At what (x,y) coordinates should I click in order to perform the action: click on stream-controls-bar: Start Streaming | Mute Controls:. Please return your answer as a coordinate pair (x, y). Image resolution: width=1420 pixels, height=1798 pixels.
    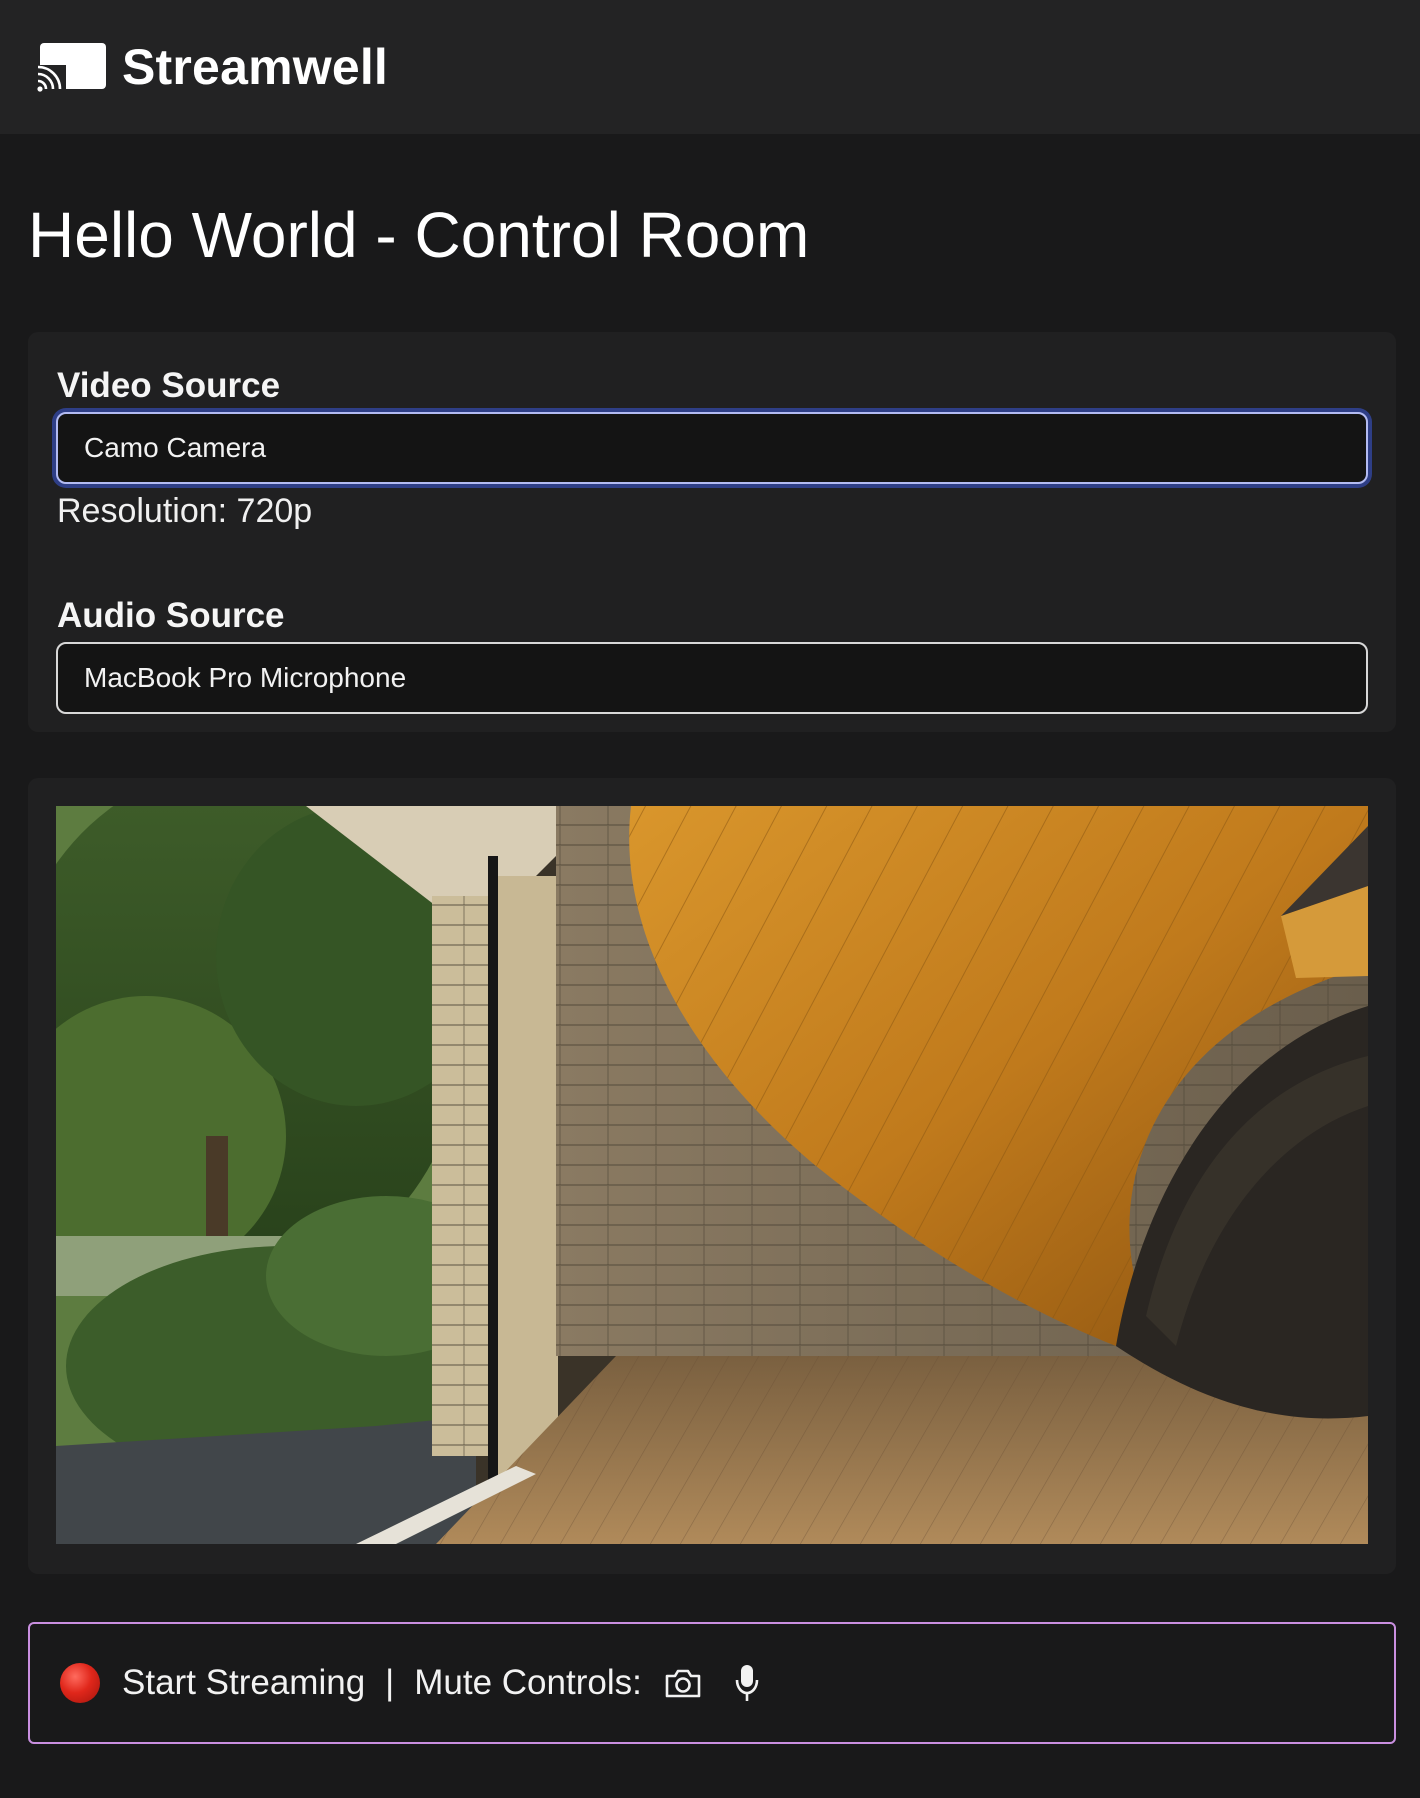
    Looking at the image, I should click on (712, 1683).